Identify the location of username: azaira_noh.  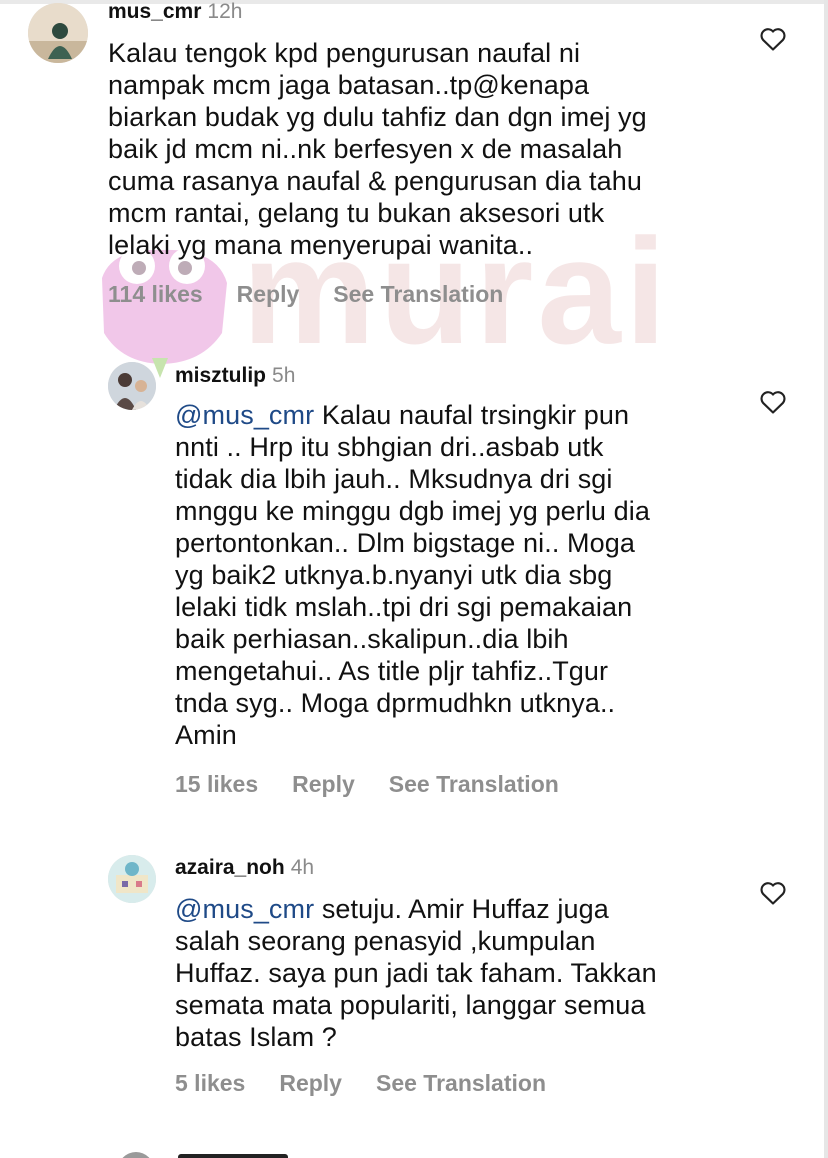
(230, 867).